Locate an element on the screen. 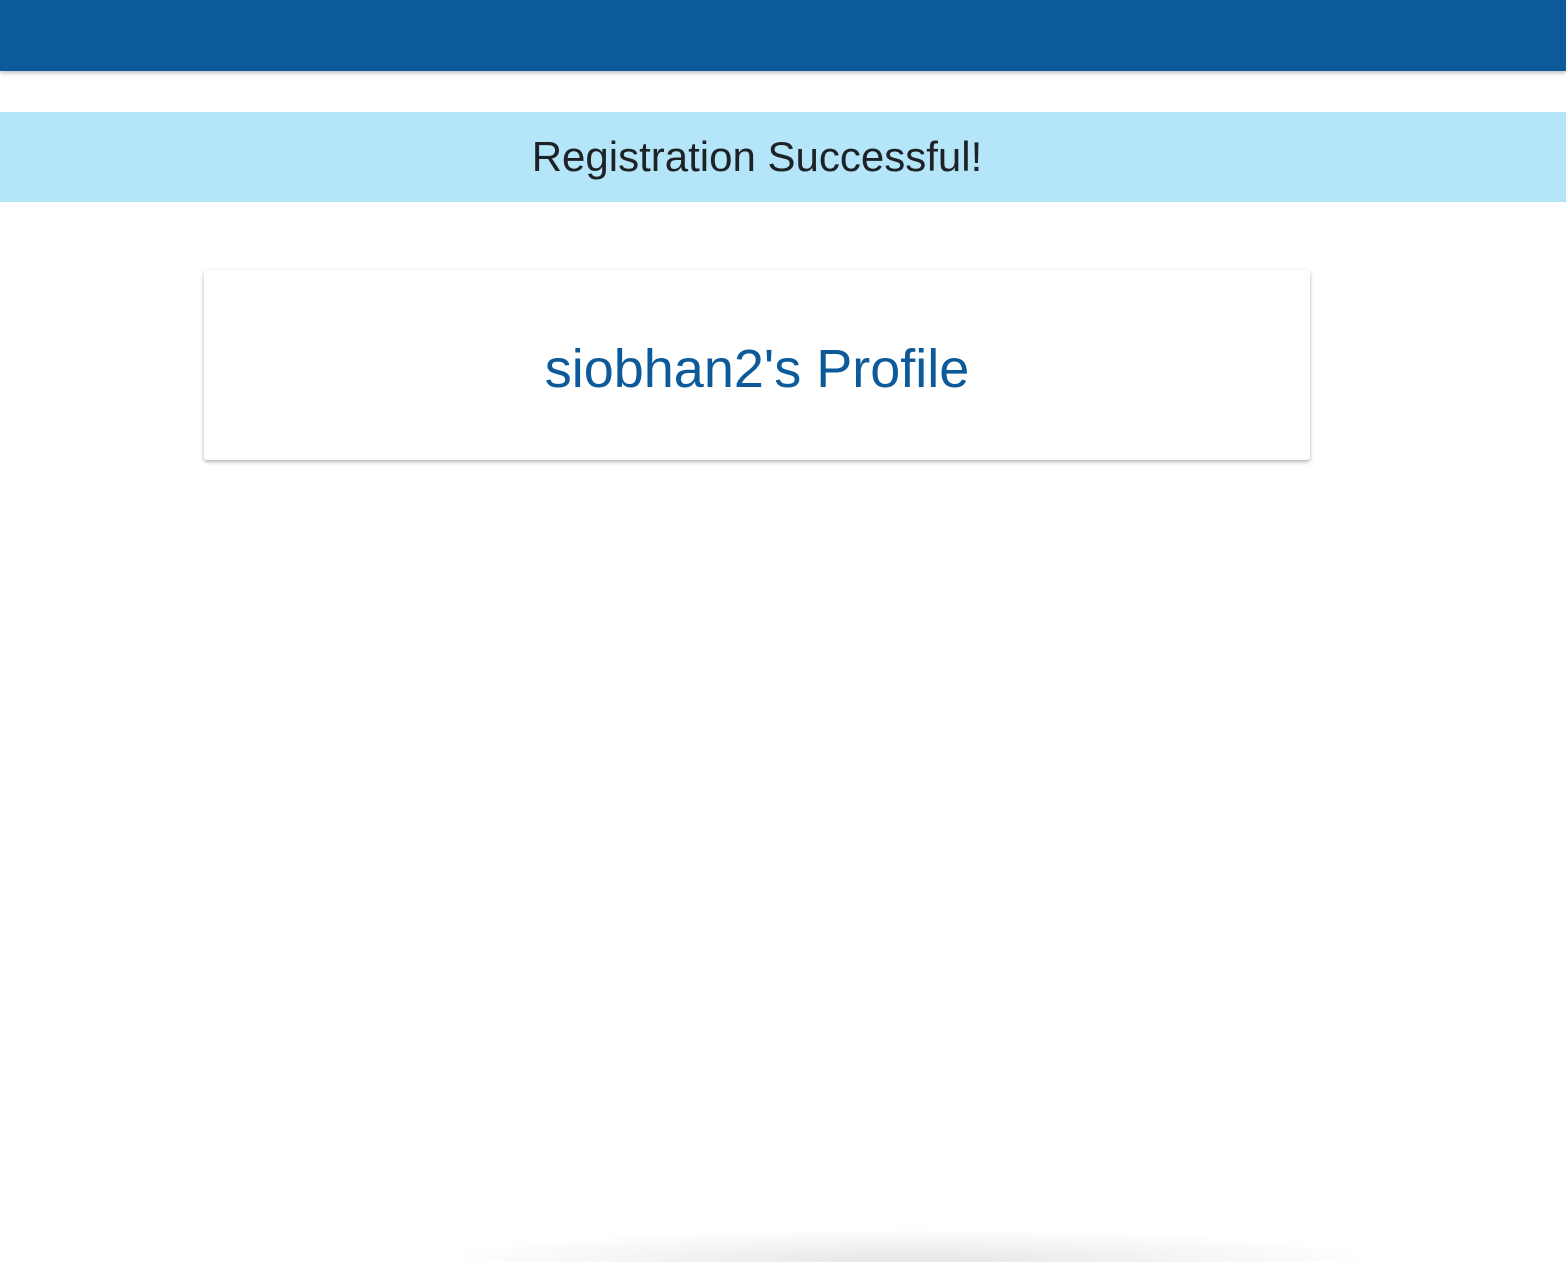  profile-title: siobhan2's Profile is located at coordinates (757, 369).